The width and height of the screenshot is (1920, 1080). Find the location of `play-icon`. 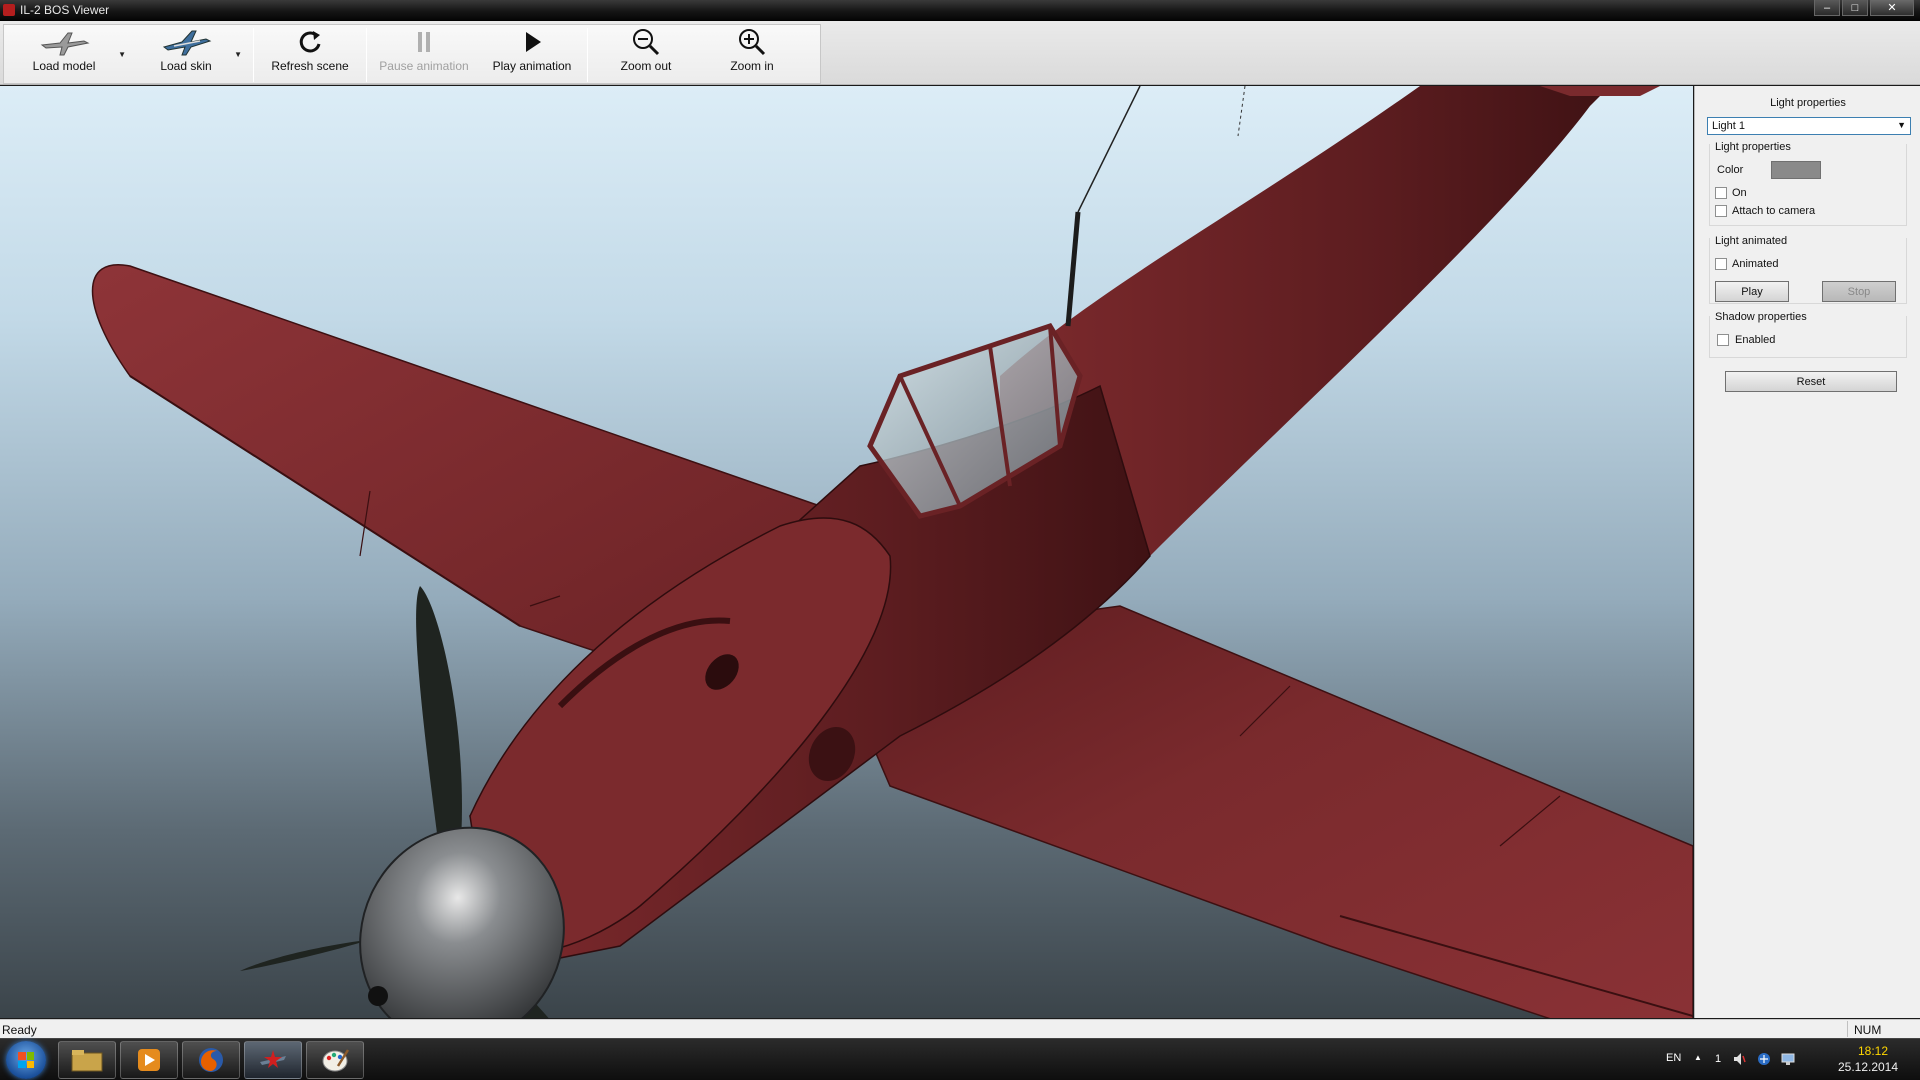

play-icon is located at coordinates (532, 42).